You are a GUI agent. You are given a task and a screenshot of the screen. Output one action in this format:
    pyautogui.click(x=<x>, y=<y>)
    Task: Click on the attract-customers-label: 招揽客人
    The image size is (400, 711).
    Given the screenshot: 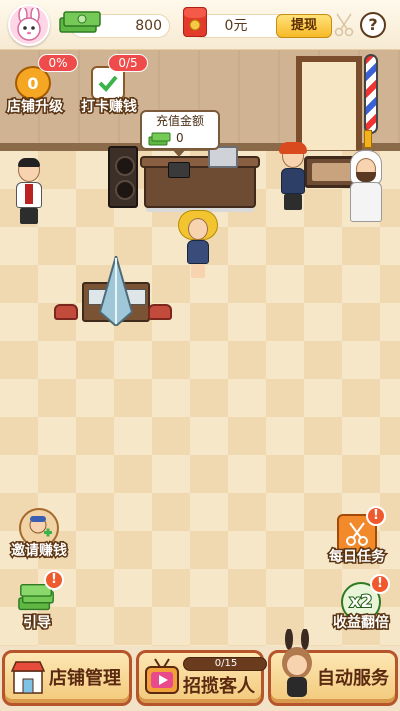 What is the action you would take?
    pyautogui.click(x=219, y=686)
    